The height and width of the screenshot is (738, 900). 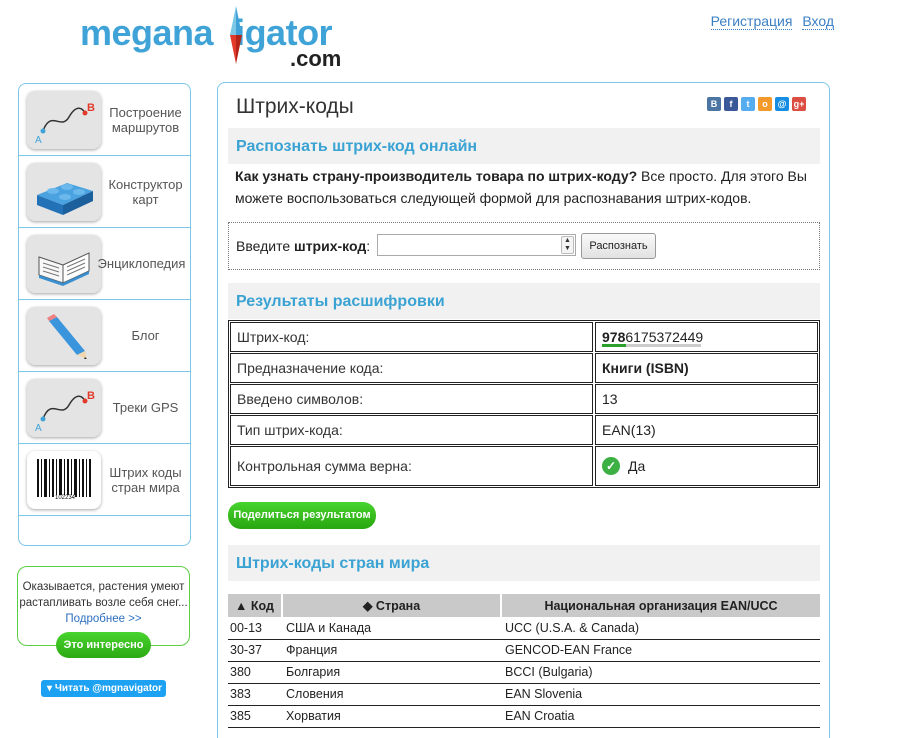 I want to click on code-underline, so click(x=663, y=345).